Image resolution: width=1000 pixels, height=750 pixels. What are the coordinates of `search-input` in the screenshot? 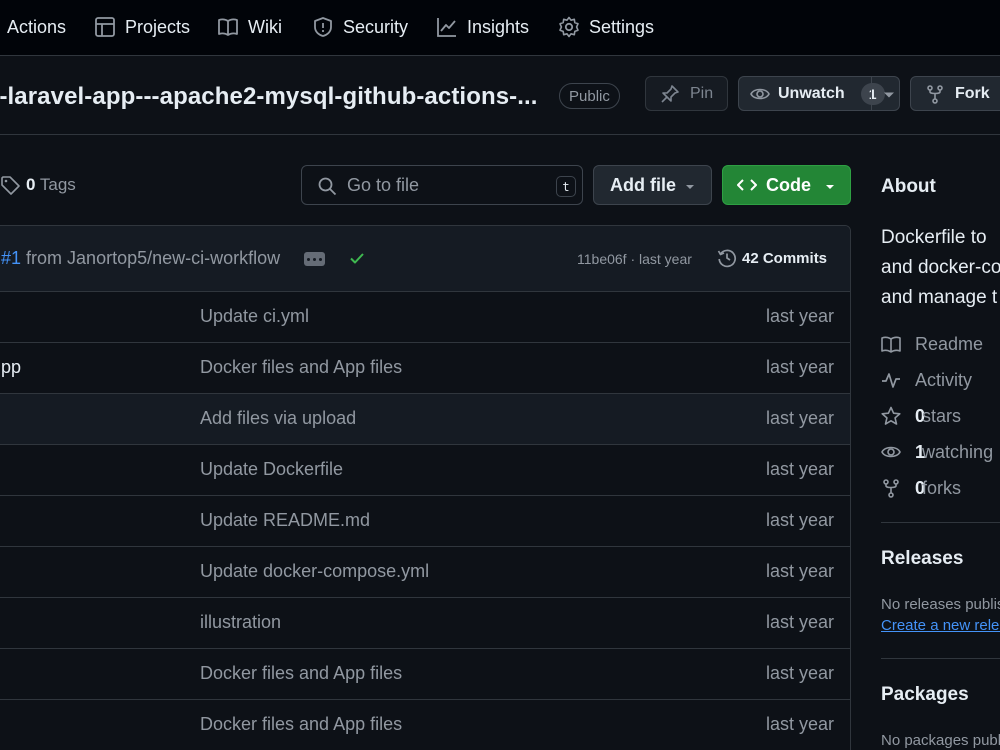 It's located at (447, 185).